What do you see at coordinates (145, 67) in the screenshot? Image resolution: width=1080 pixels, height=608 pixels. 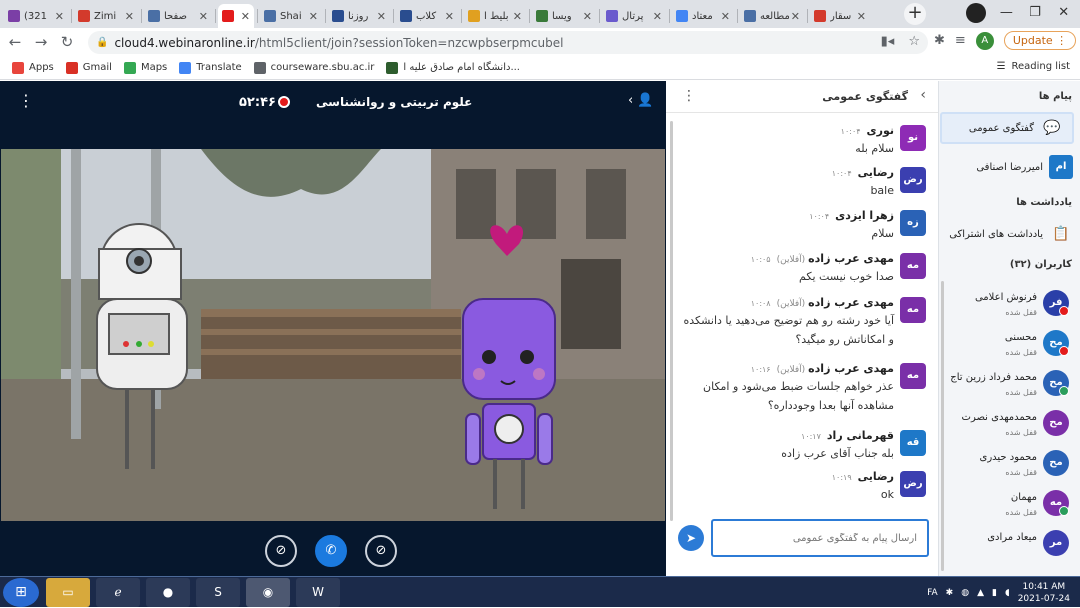 I see `bookmark-item: Maps` at bounding box center [145, 67].